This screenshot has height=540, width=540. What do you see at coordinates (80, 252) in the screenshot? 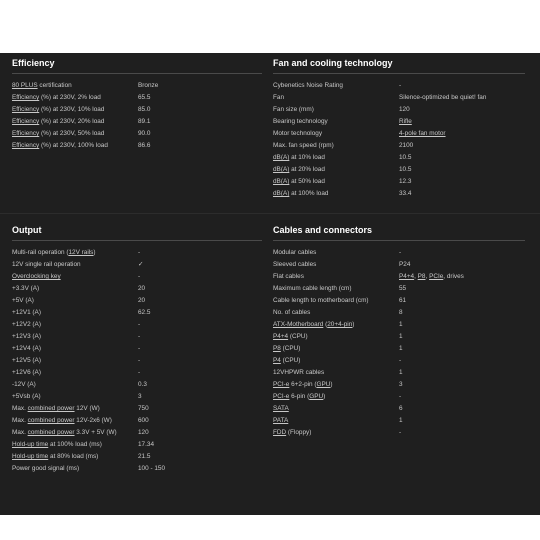
I see `glossary-link: 12V rails` at bounding box center [80, 252].